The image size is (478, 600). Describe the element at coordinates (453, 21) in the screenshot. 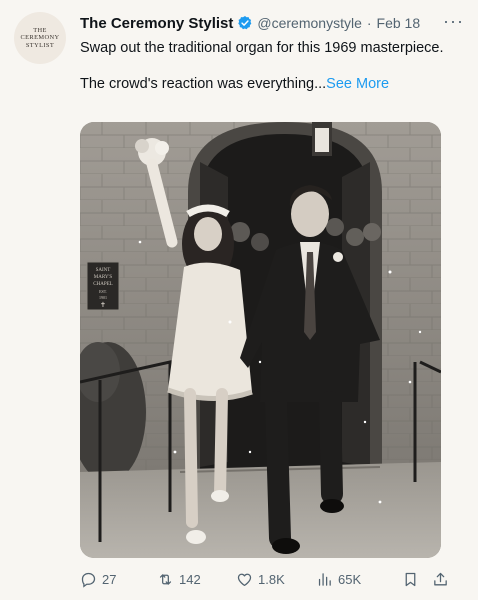

I see `more-icon: ···` at that location.